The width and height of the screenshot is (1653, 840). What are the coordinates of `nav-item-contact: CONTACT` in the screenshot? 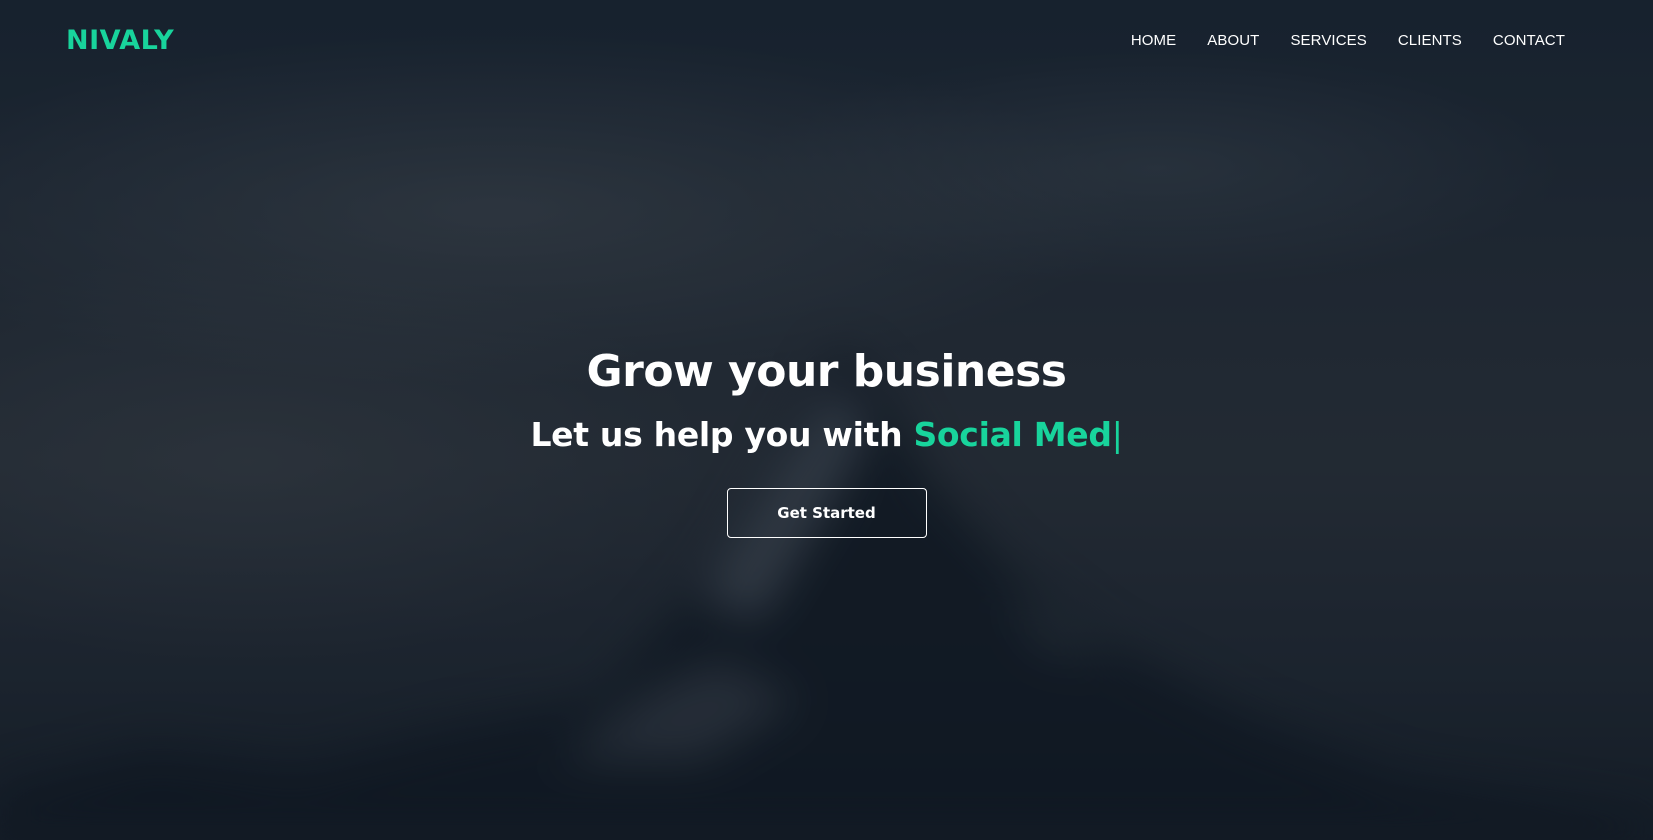 It's located at (1529, 40).